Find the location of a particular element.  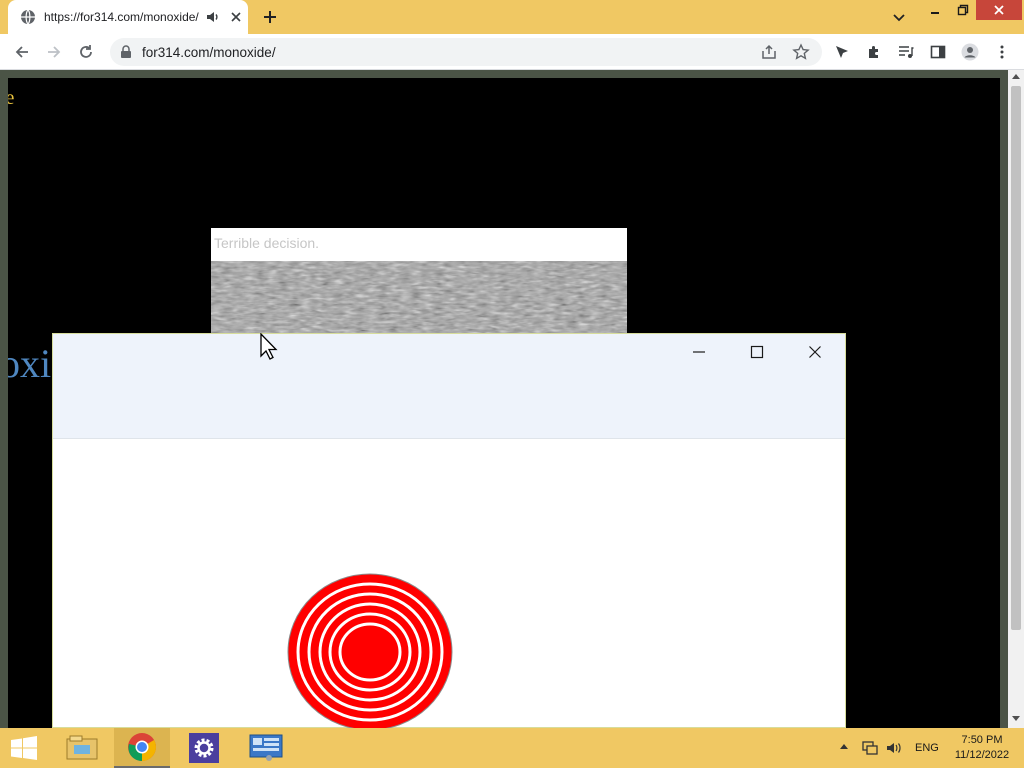

forward-icon is located at coordinates (54, 52).